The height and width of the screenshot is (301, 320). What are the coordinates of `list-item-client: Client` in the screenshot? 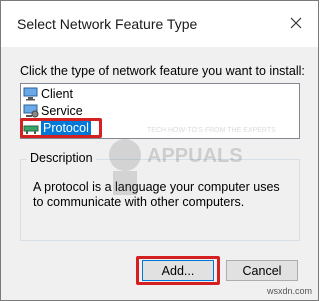 It's located at (48, 93).